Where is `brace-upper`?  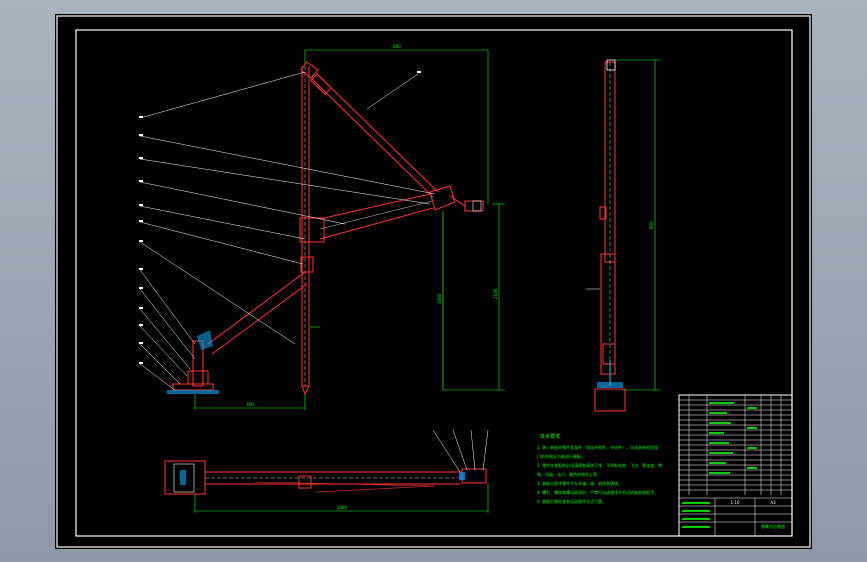 brace-upper is located at coordinates (256, 308).